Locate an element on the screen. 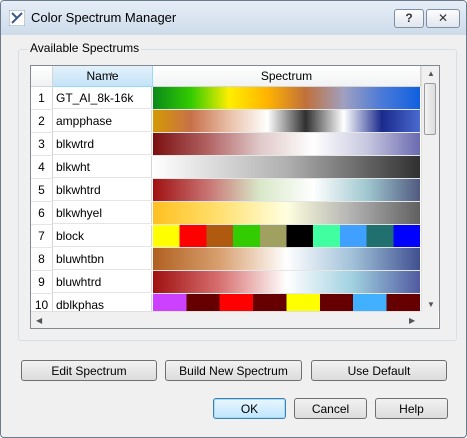 The image size is (467, 438). table-row: 7 block is located at coordinates (226, 236).